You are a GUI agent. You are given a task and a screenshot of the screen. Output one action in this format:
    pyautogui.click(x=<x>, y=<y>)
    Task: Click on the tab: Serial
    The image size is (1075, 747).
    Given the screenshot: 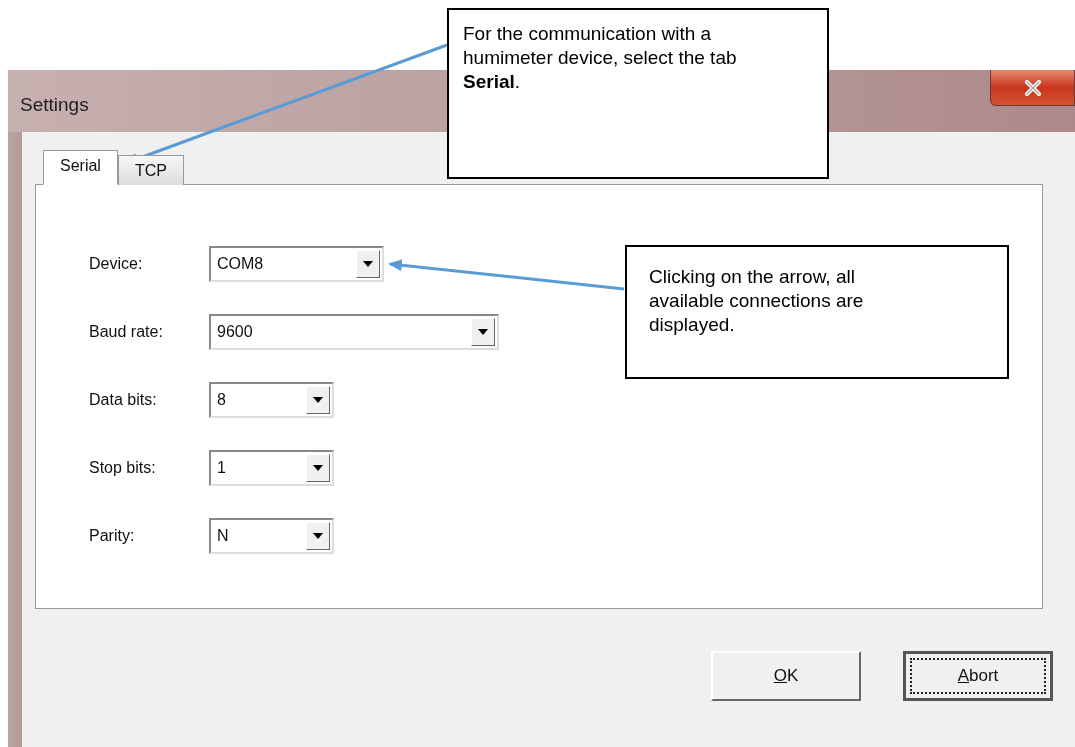 What is the action you would take?
    pyautogui.click(x=80, y=167)
    